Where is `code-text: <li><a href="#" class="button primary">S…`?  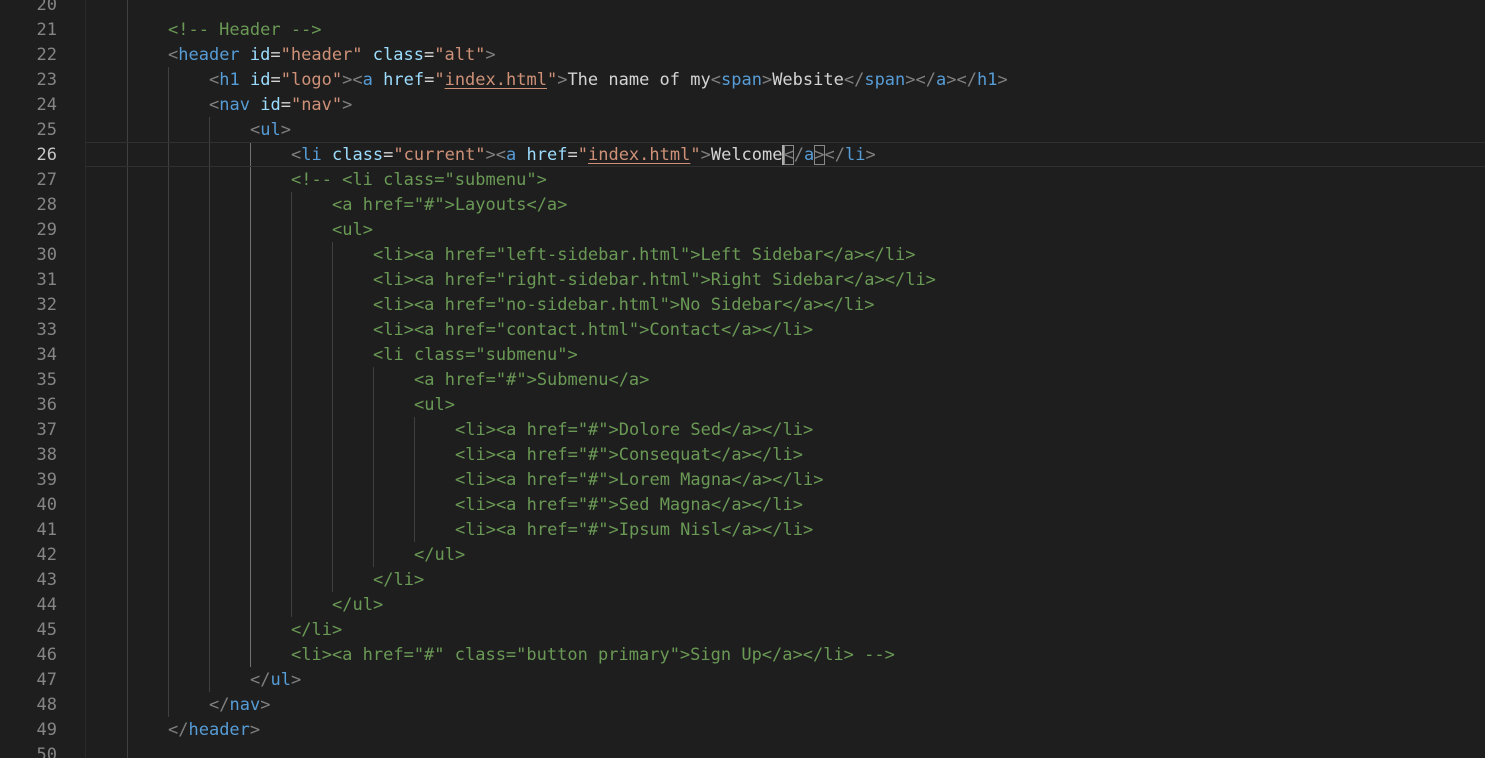
code-text: <li><a href="#" class="button primary">S… is located at coordinates (593, 655).